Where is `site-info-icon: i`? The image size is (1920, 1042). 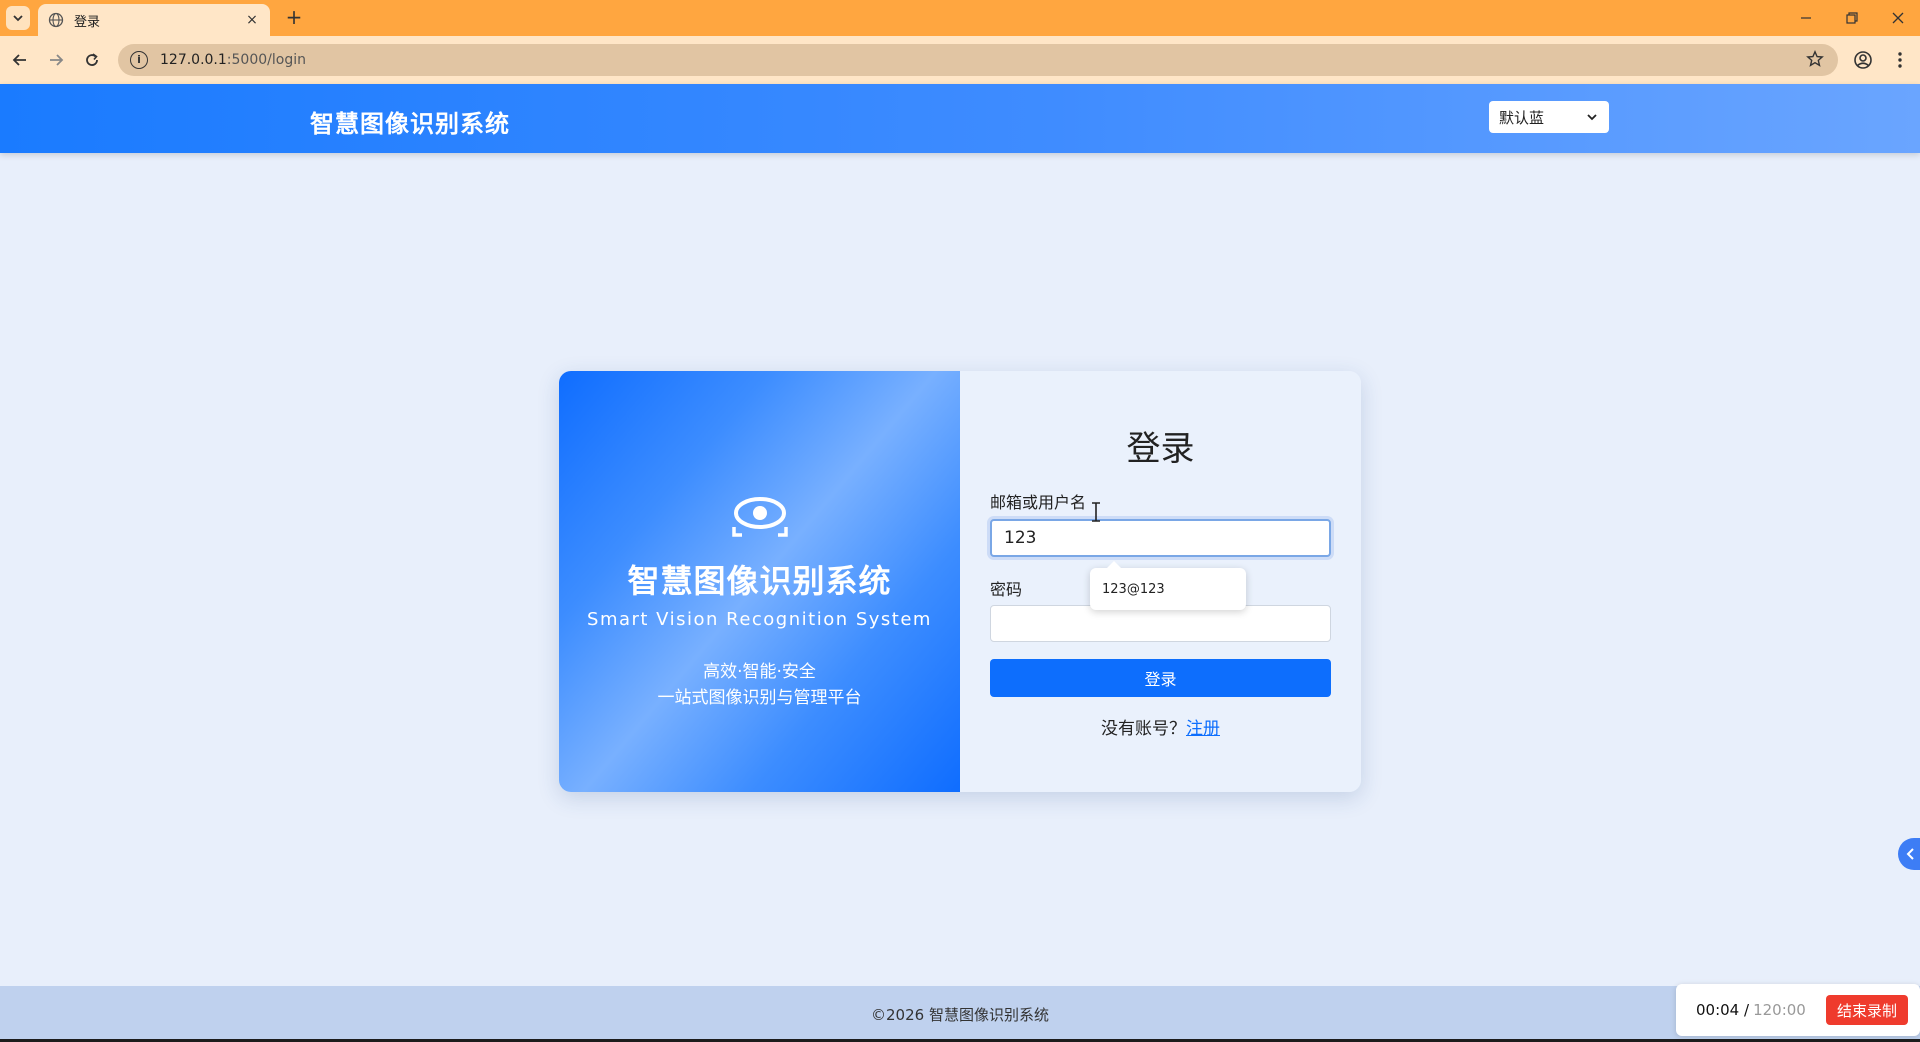 site-info-icon: i is located at coordinates (139, 60).